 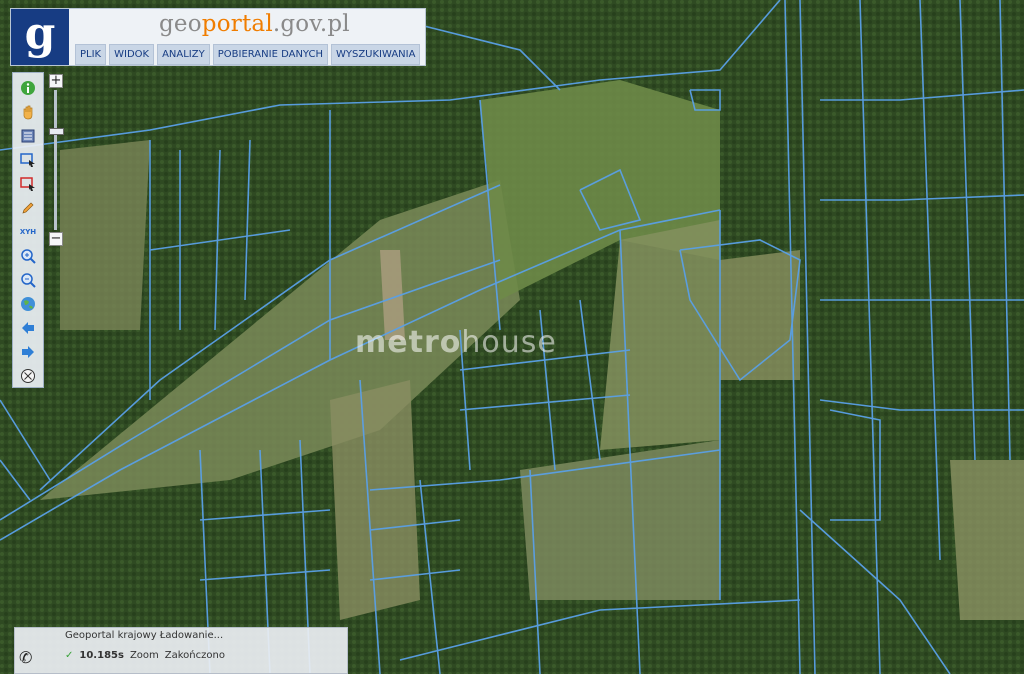 I want to click on zoom-in-icon, so click(x=28, y=256).